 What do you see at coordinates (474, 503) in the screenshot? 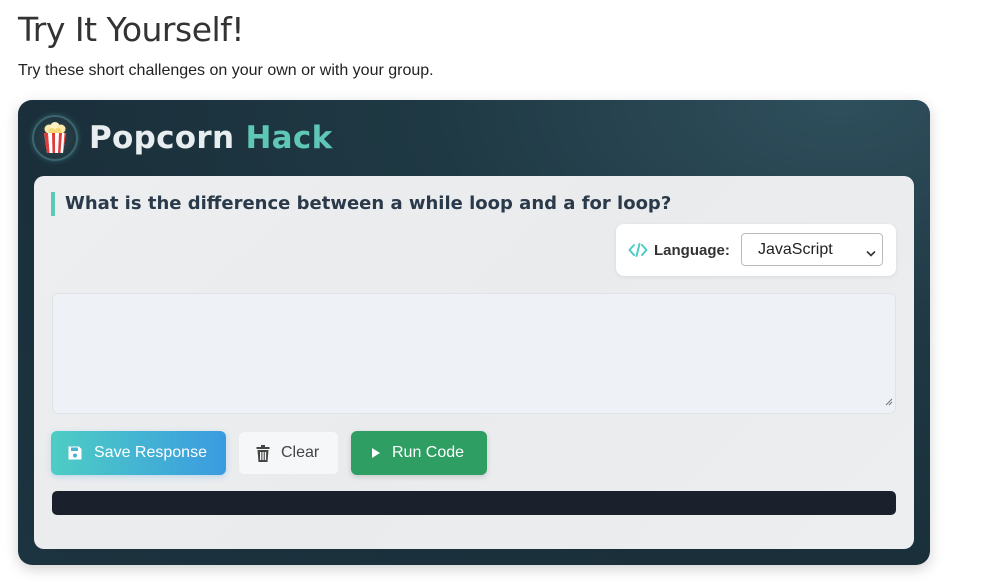
I see `code-output-panel` at bounding box center [474, 503].